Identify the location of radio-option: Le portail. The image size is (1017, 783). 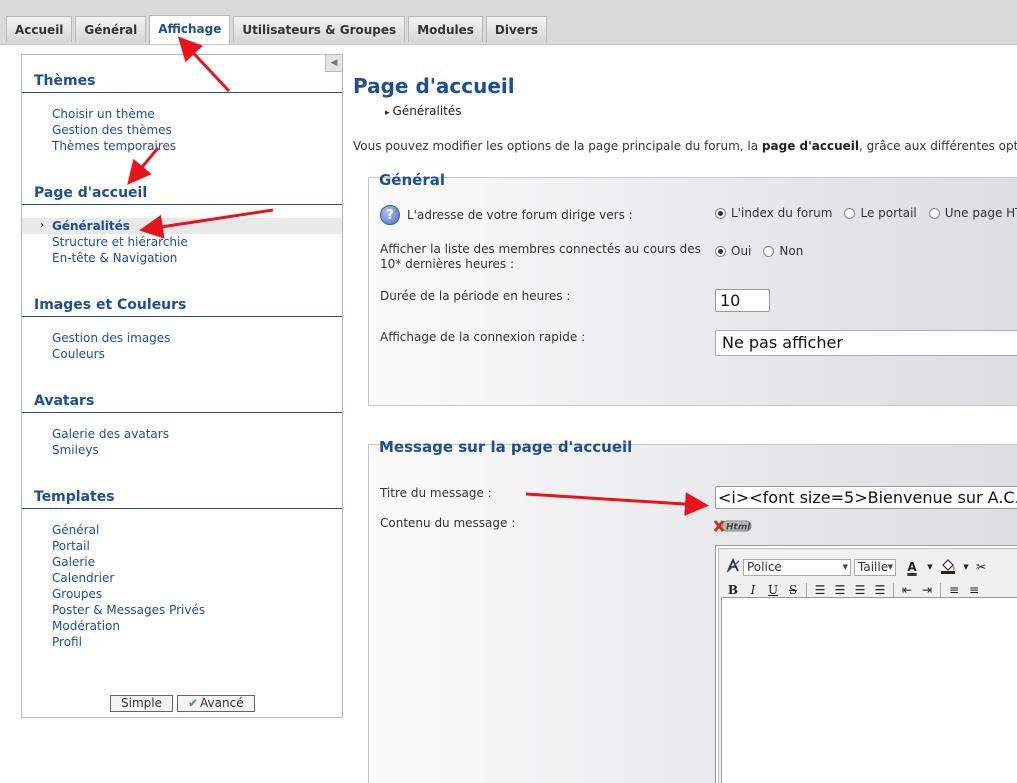
(880, 213).